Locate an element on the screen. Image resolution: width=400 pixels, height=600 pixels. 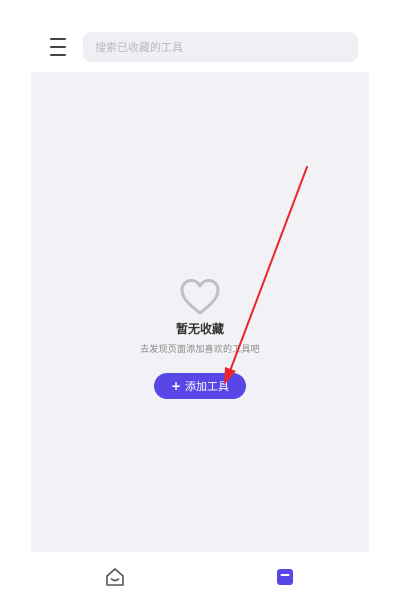
bottom-nav is located at coordinates (200, 576).